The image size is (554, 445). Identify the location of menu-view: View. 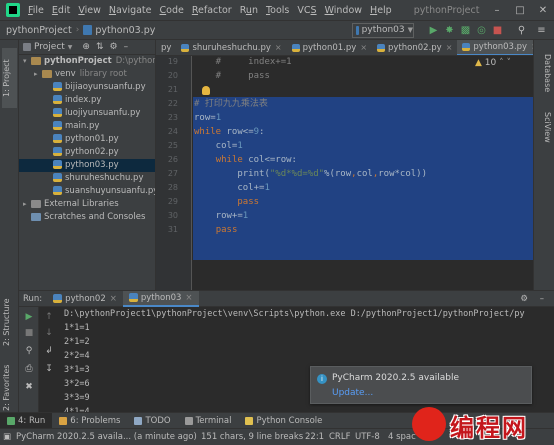
(89, 10).